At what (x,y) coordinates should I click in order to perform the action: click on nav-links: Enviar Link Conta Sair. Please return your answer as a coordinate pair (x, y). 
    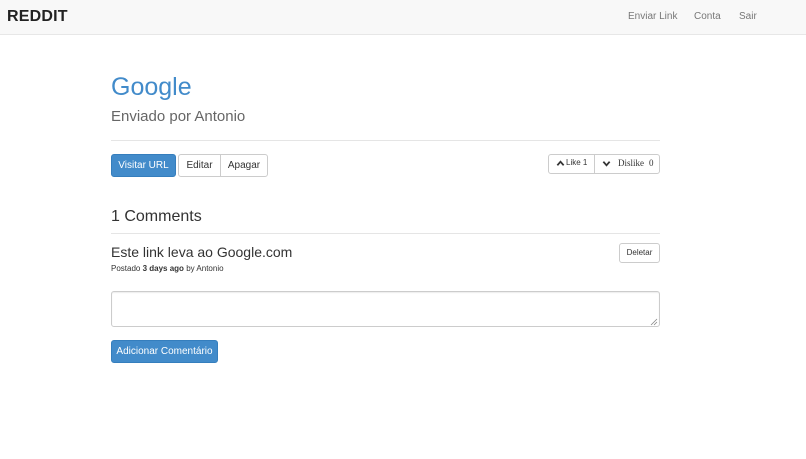
    Looking at the image, I should click on (403, 18).